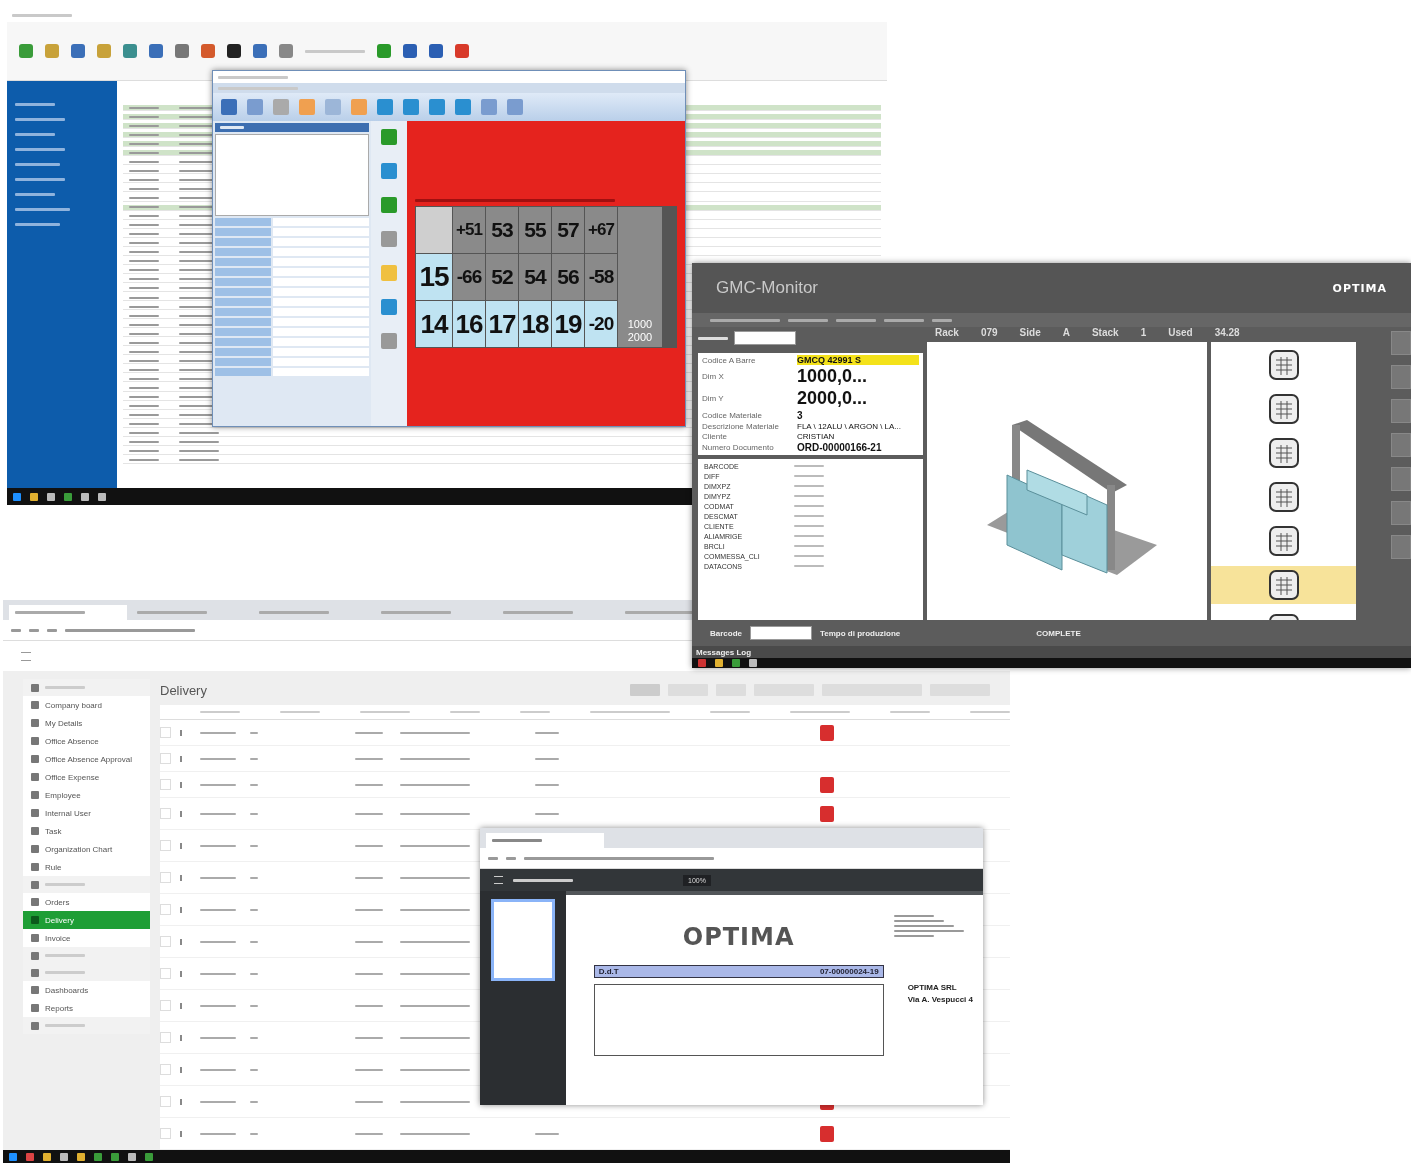 The width and height of the screenshot is (1411, 1163). What do you see at coordinates (1283, 453) in the screenshot?
I see `glass-sheet-icon` at bounding box center [1283, 453].